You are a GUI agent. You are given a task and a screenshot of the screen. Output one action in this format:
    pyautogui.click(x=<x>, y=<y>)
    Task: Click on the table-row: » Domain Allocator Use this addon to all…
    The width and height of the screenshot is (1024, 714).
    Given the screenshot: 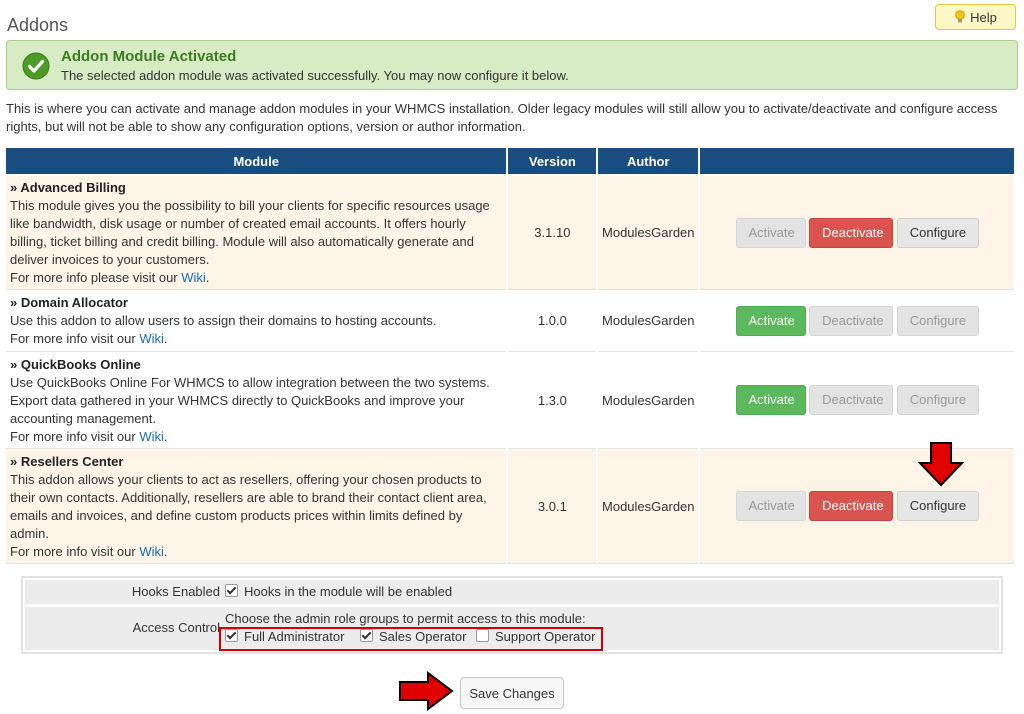 What is the action you would take?
    pyautogui.click(x=510, y=321)
    